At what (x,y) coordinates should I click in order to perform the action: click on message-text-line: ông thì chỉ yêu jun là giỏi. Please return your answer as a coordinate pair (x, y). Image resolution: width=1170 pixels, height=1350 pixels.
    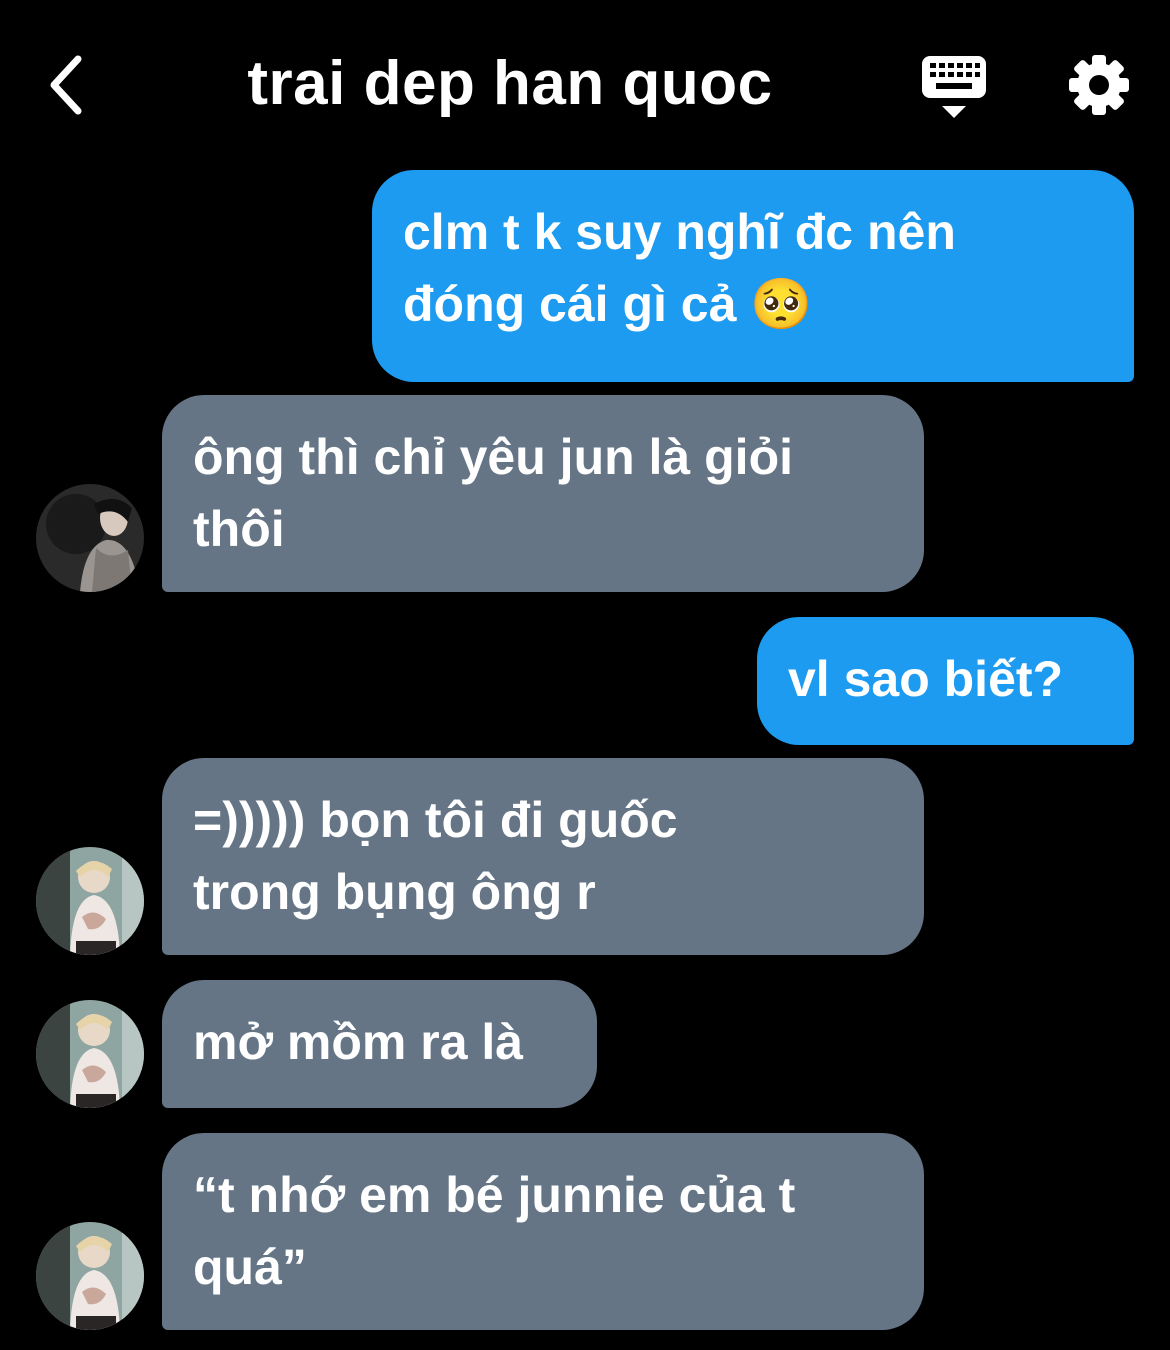
    Looking at the image, I should click on (493, 457).